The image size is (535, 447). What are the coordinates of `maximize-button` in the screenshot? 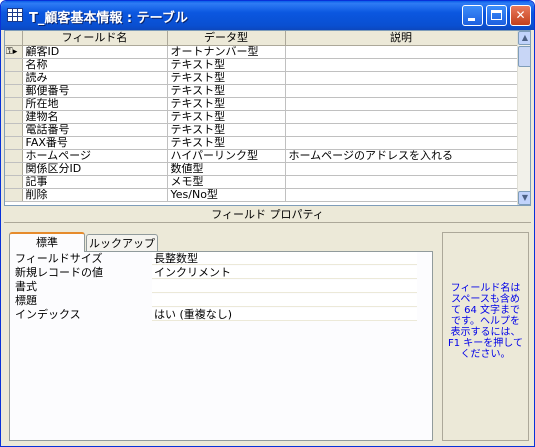 It's located at (496, 15).